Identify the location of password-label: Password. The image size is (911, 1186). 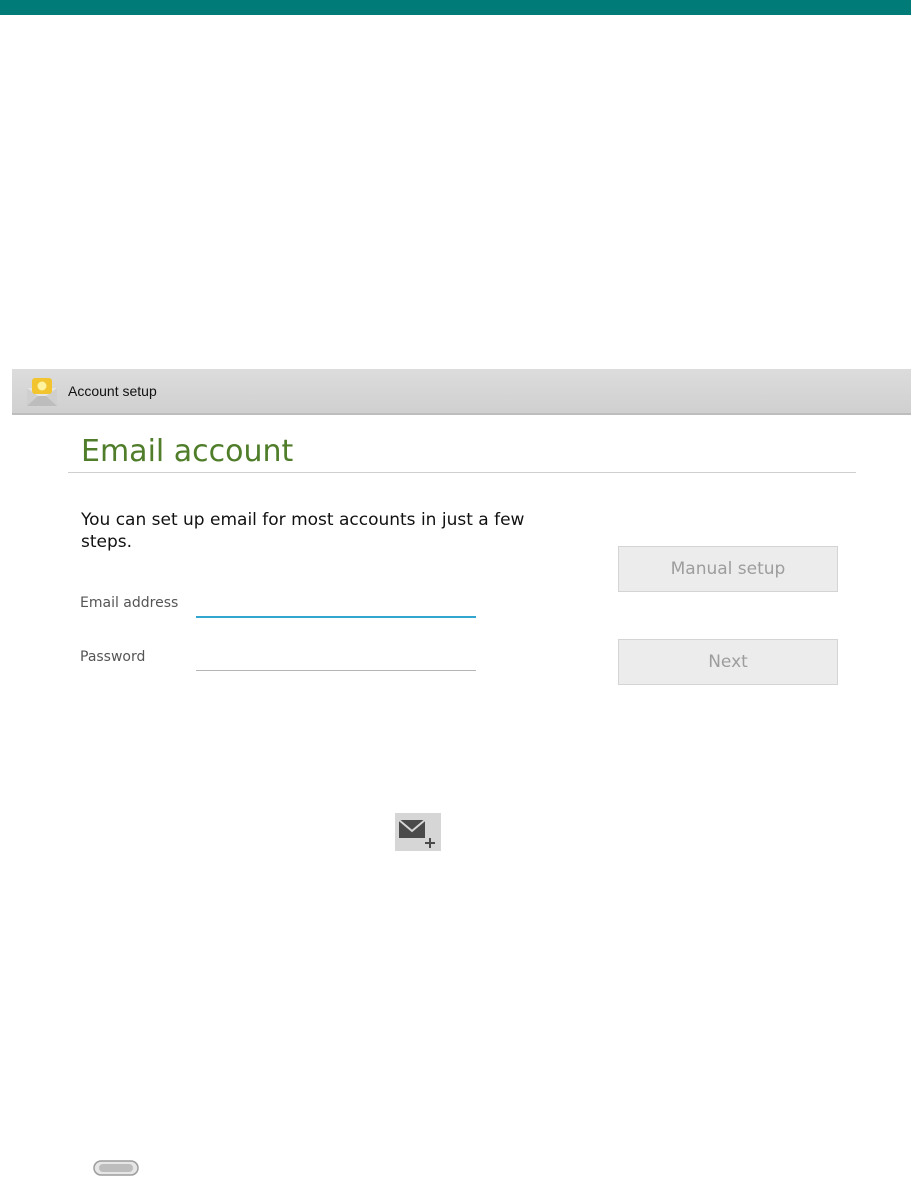
(113, 657).